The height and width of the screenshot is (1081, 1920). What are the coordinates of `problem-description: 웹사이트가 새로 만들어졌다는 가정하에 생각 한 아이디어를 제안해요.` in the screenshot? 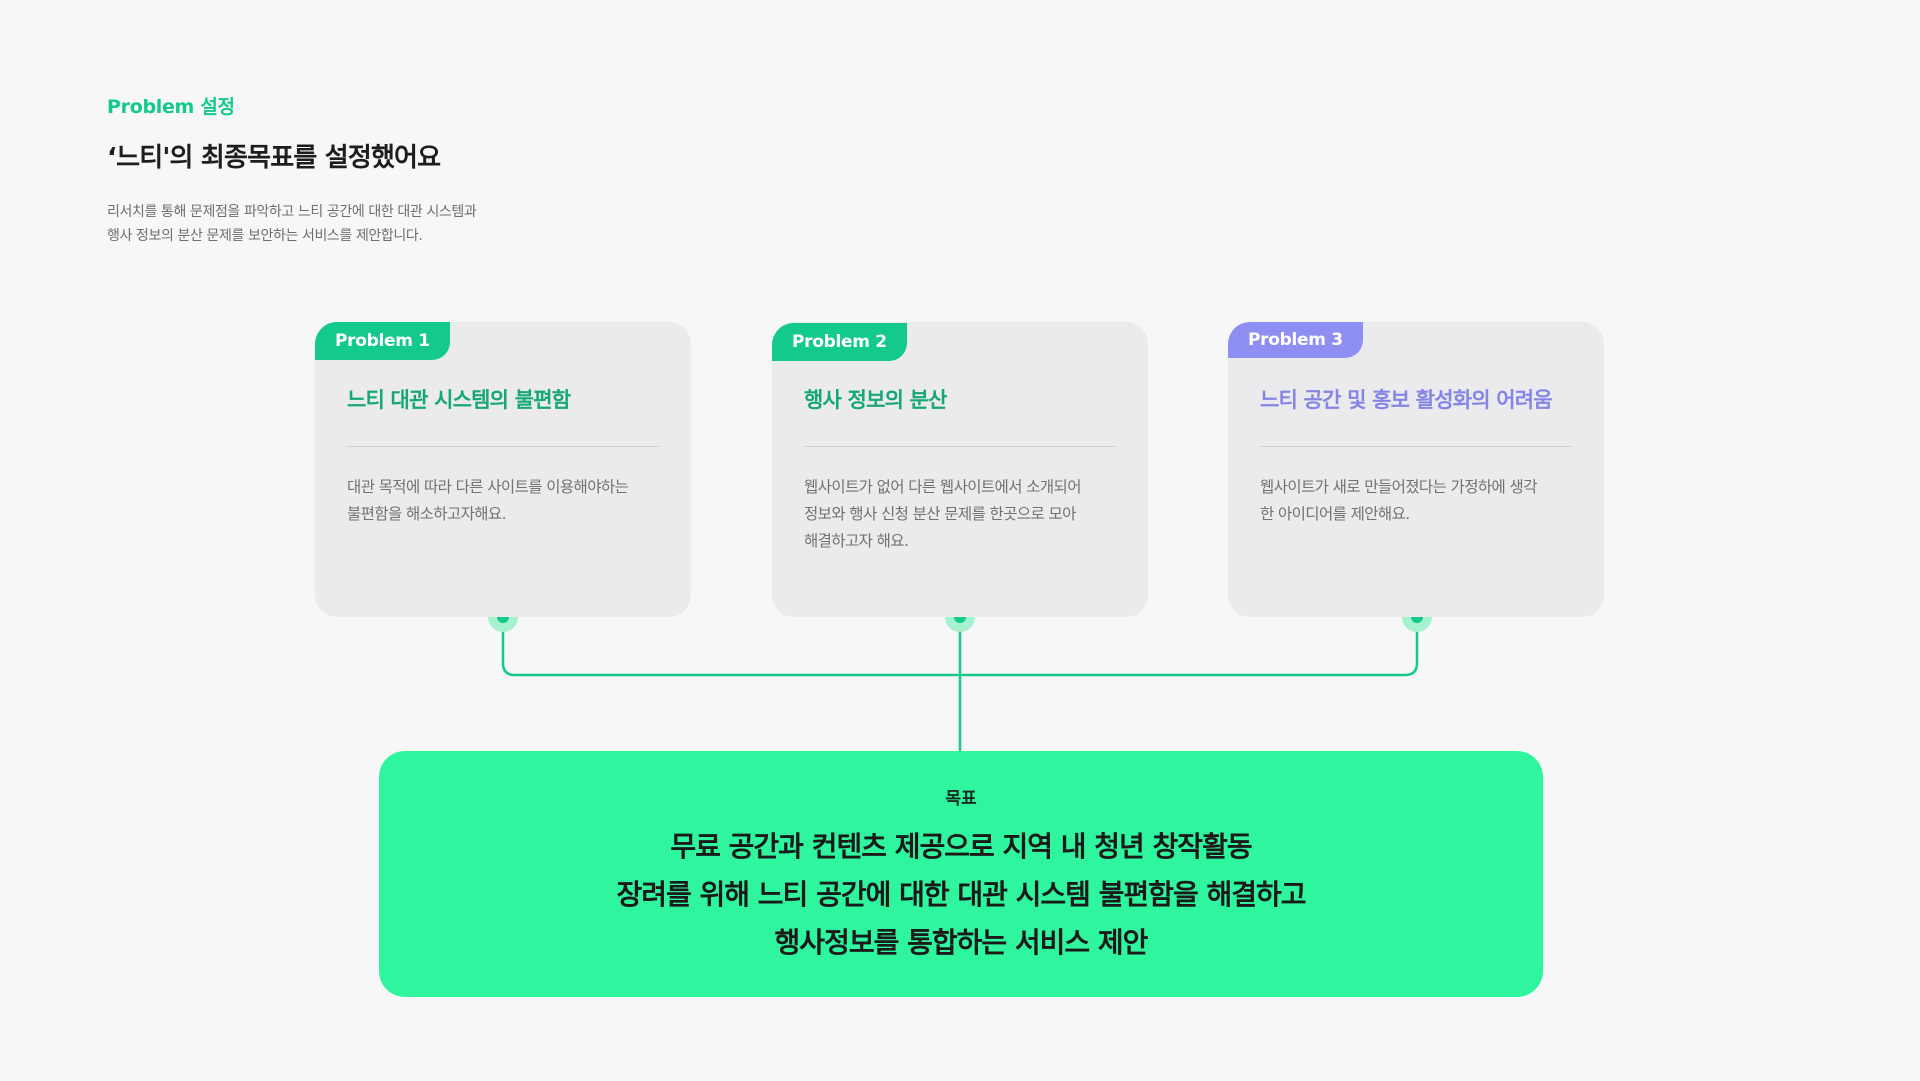 It's located at (1419, 501).